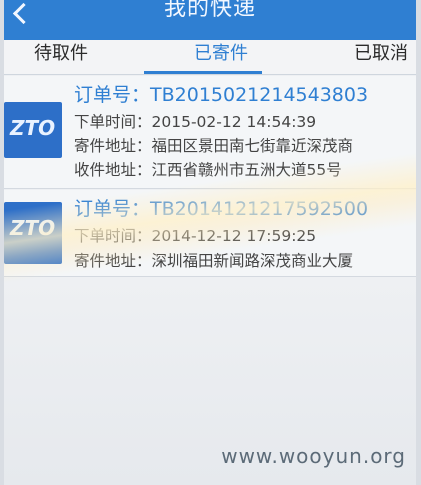  I want to click on tab-sent: 已寄件, so click(221, 57).